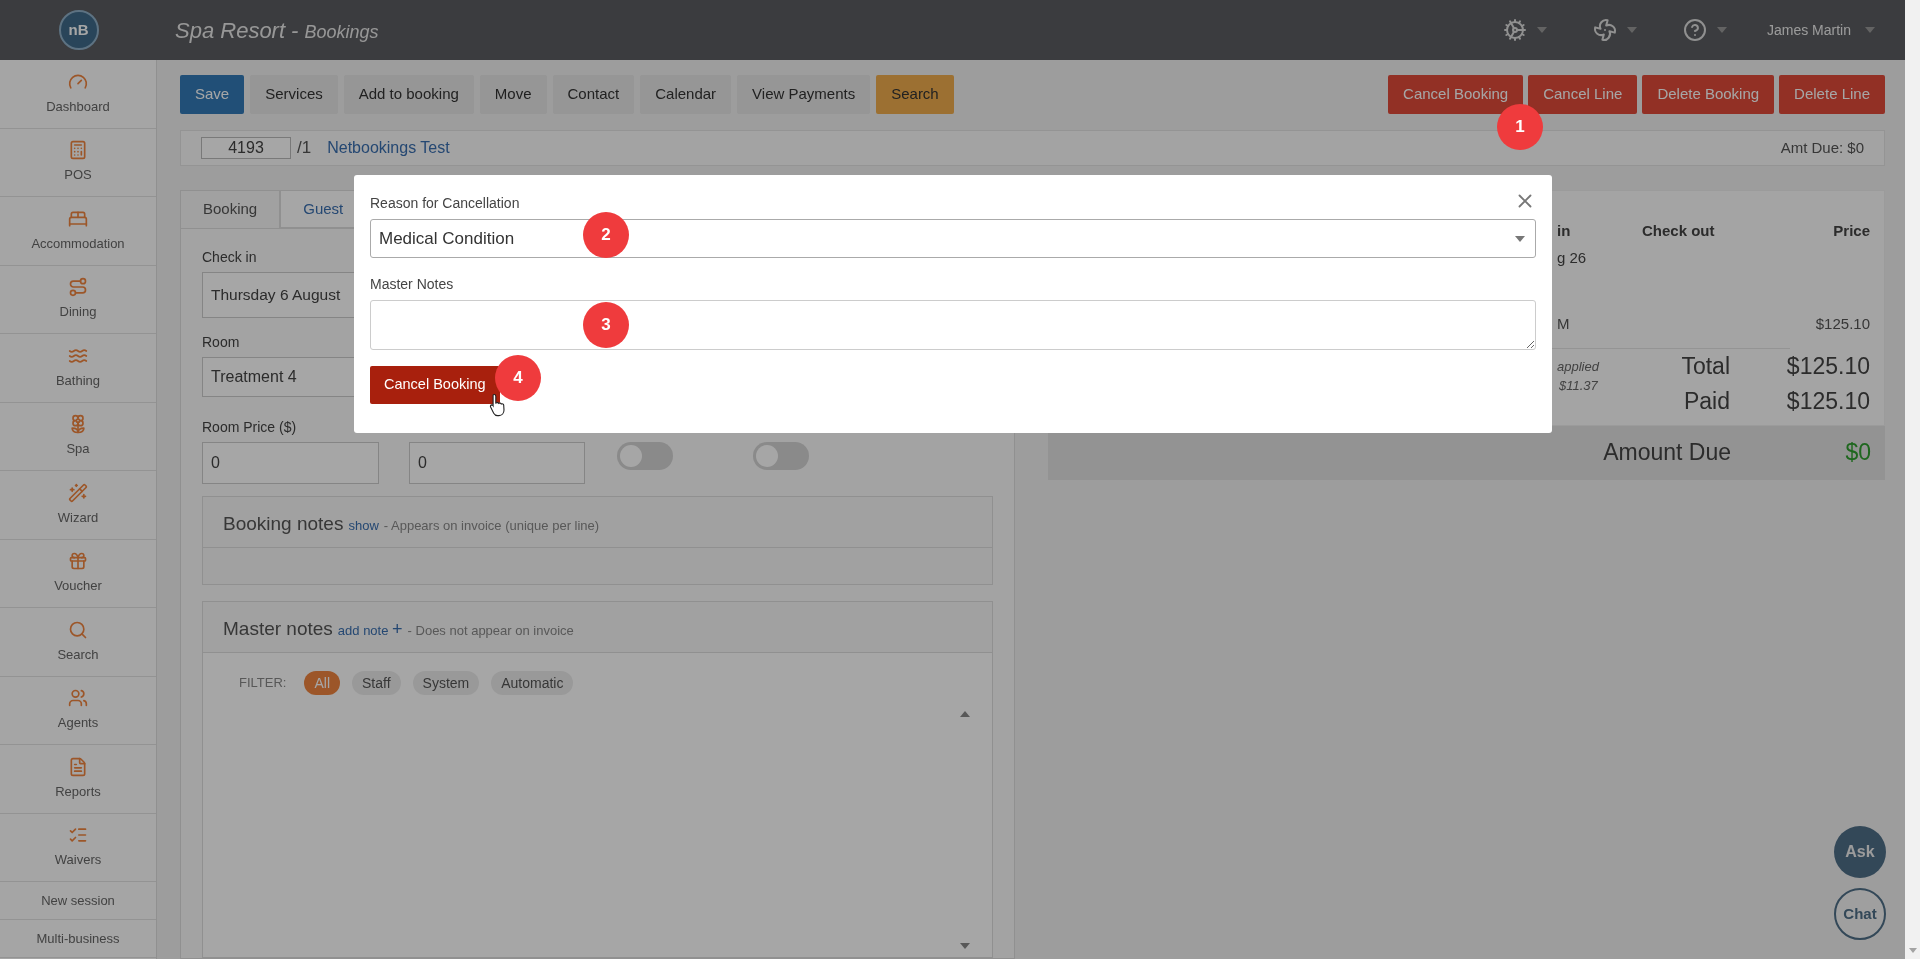 The height and width of the screenshot is (959, 1920). I want to click on toolbar-button: Services, so click(294, 94).